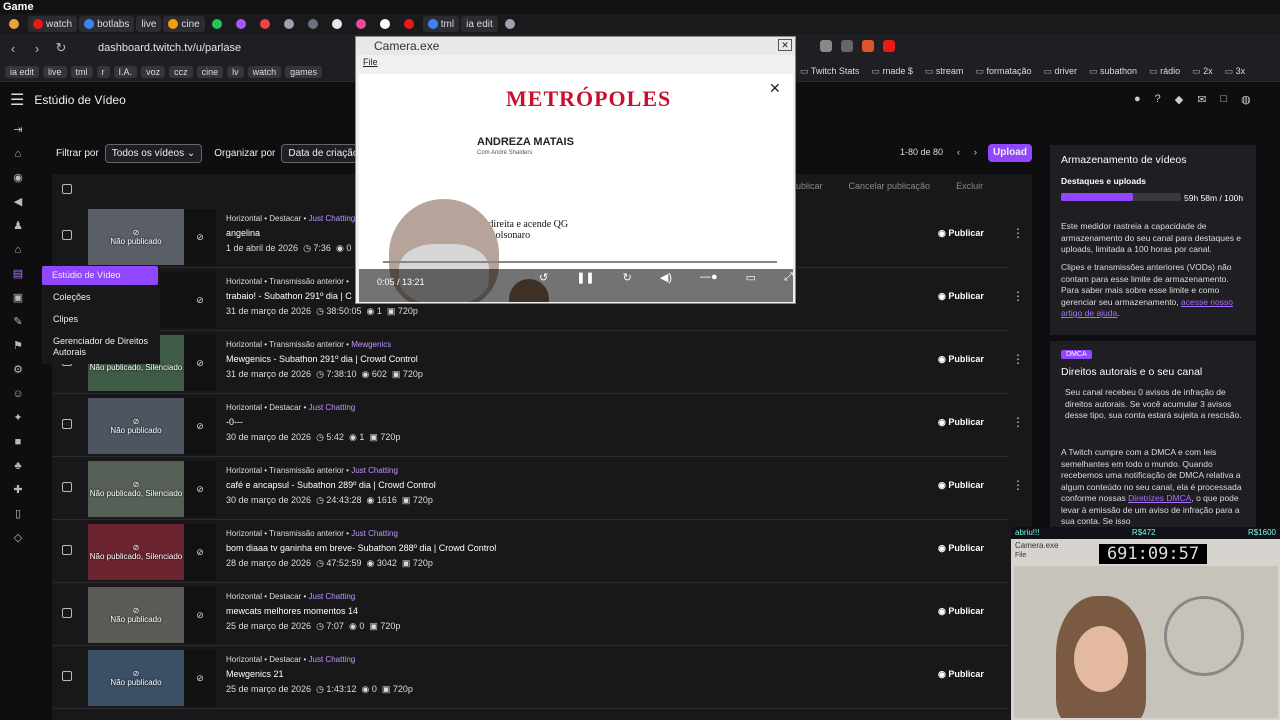 The height and width of the screenshot is (720, 1280). Describe the element at coordinates (103, 347) in the screenshot. I see `submenu-item-copyright: Gerenciador de Direitos Autorais` at that location.